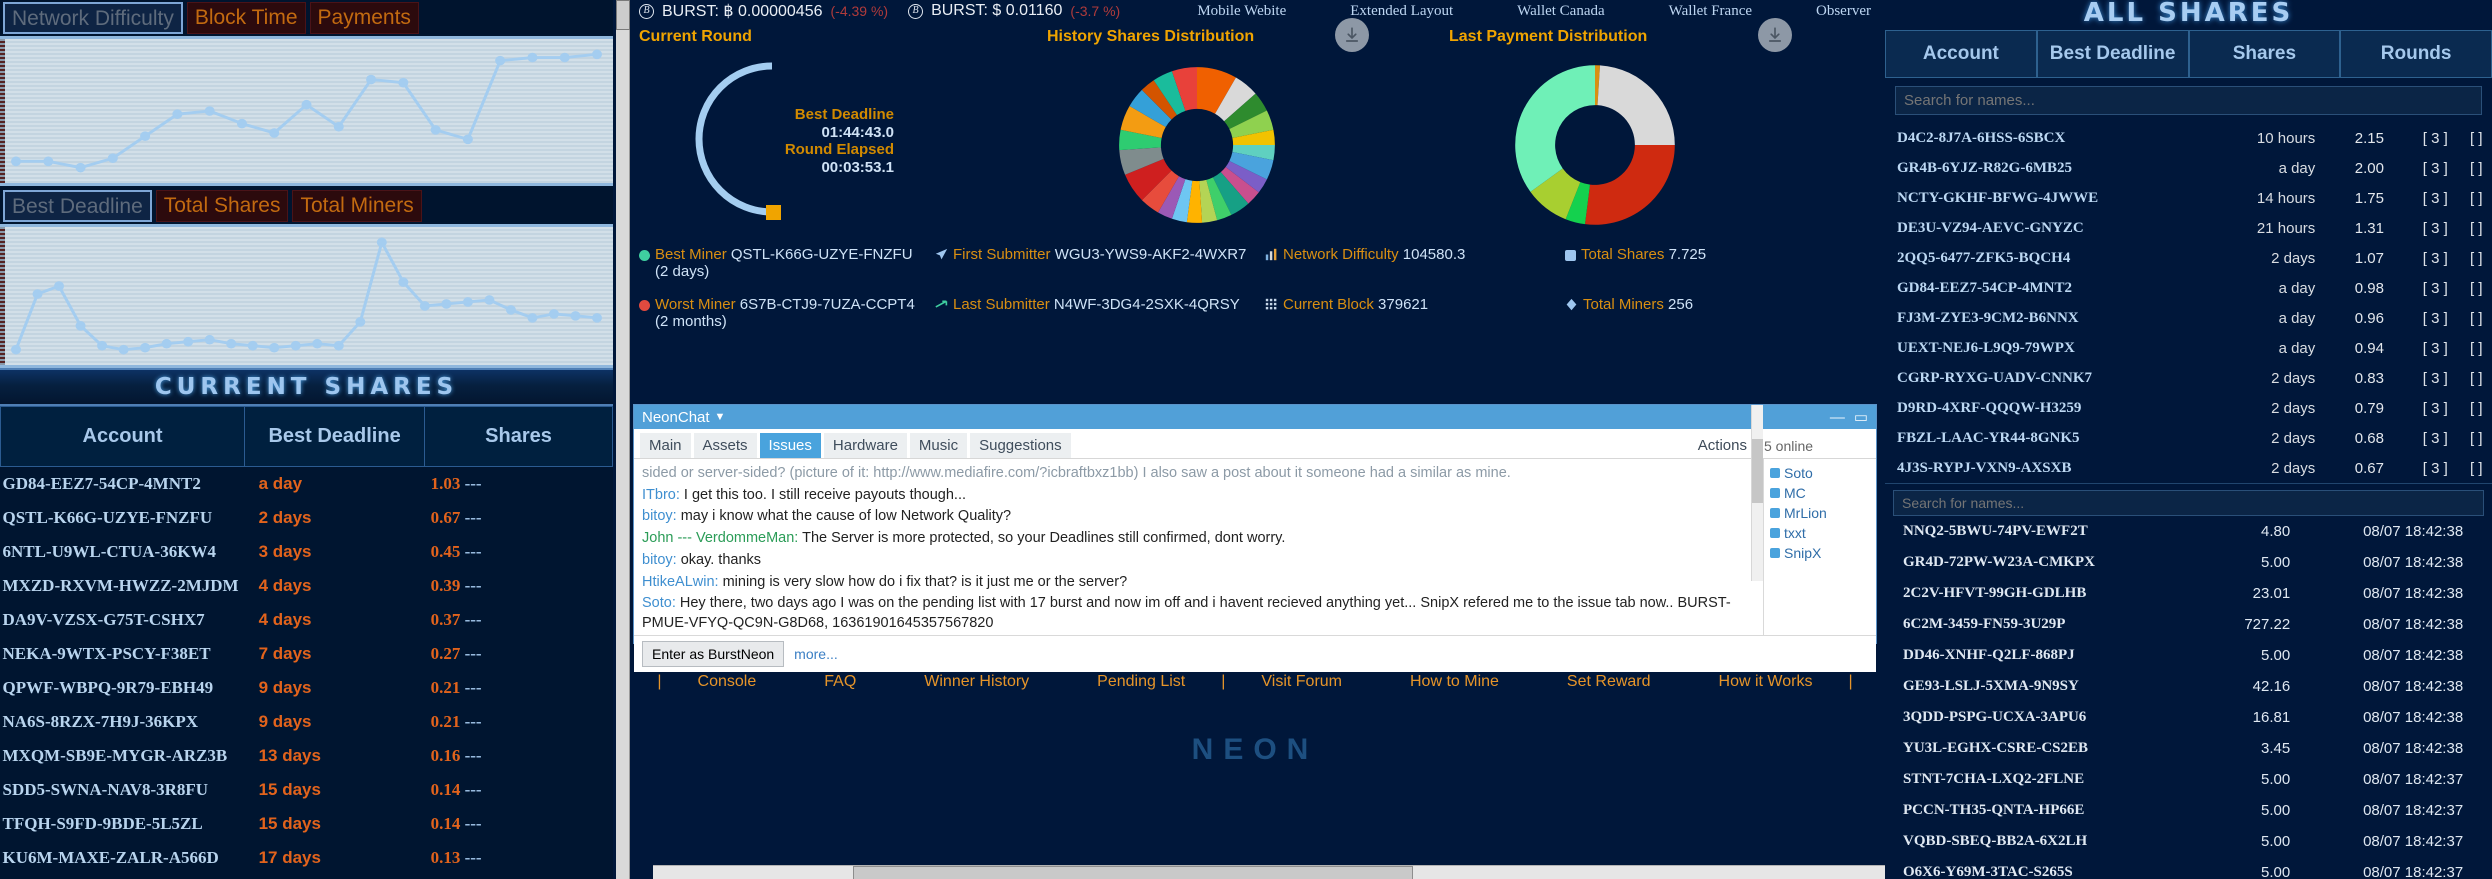  I want to click on col-best-deadline: Best Deadline, so click(335, 436).